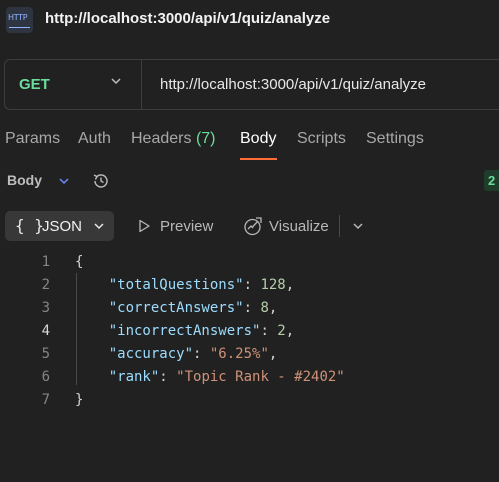 This screenshot has height=482, width=499. I want to click on line-number: 1, so click(45, 262).